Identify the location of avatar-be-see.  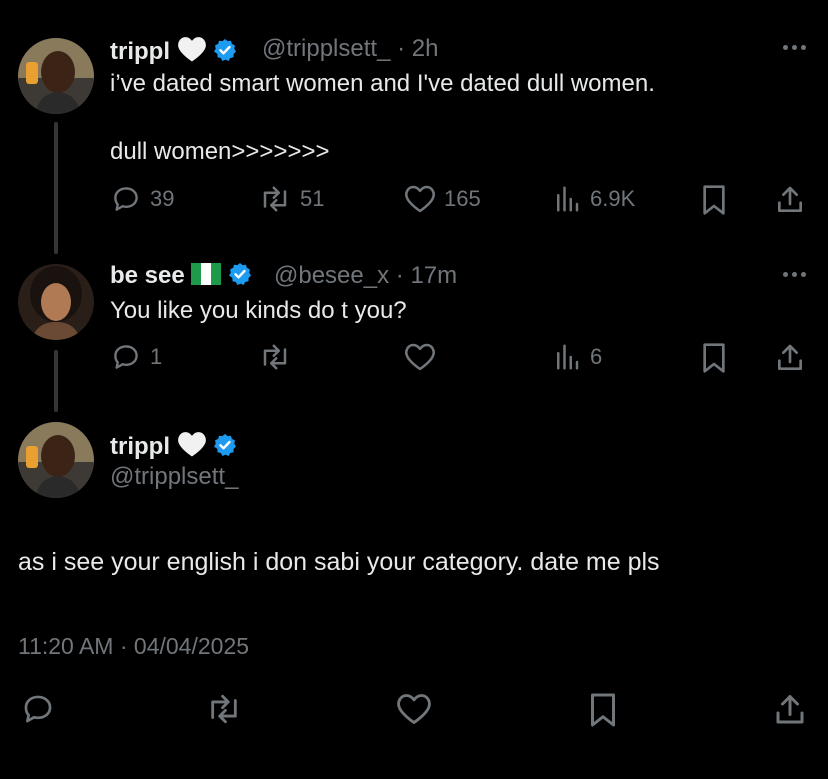
(56, 302).